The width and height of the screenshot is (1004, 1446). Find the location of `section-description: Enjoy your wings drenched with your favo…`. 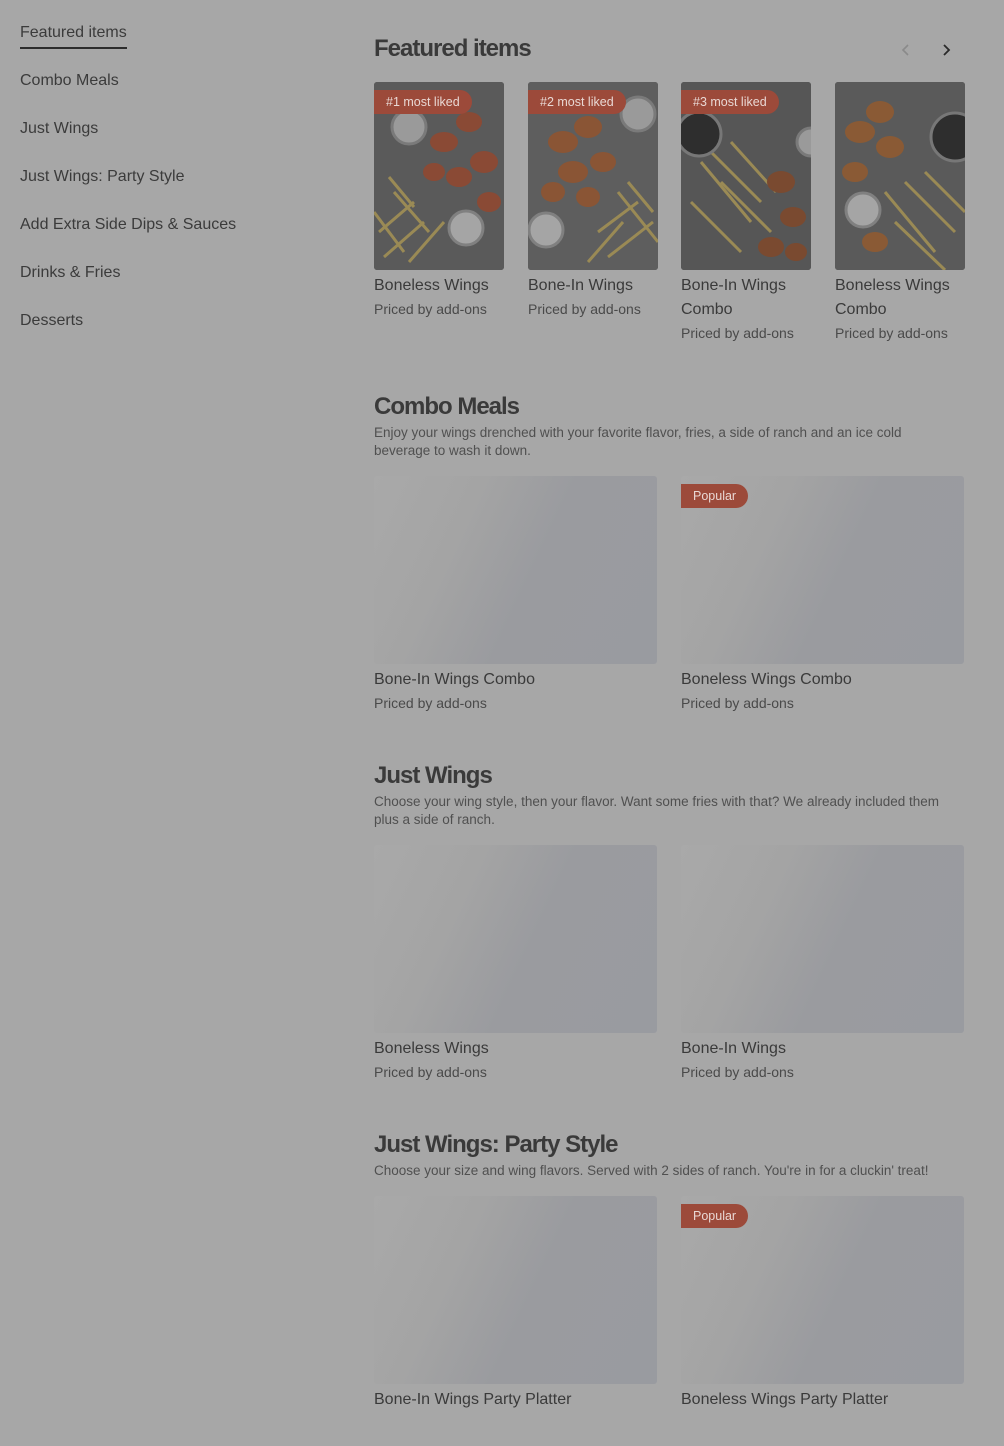

section-description: Enjoy your wings drenched with your favo… is located at coordinates (638, 441).